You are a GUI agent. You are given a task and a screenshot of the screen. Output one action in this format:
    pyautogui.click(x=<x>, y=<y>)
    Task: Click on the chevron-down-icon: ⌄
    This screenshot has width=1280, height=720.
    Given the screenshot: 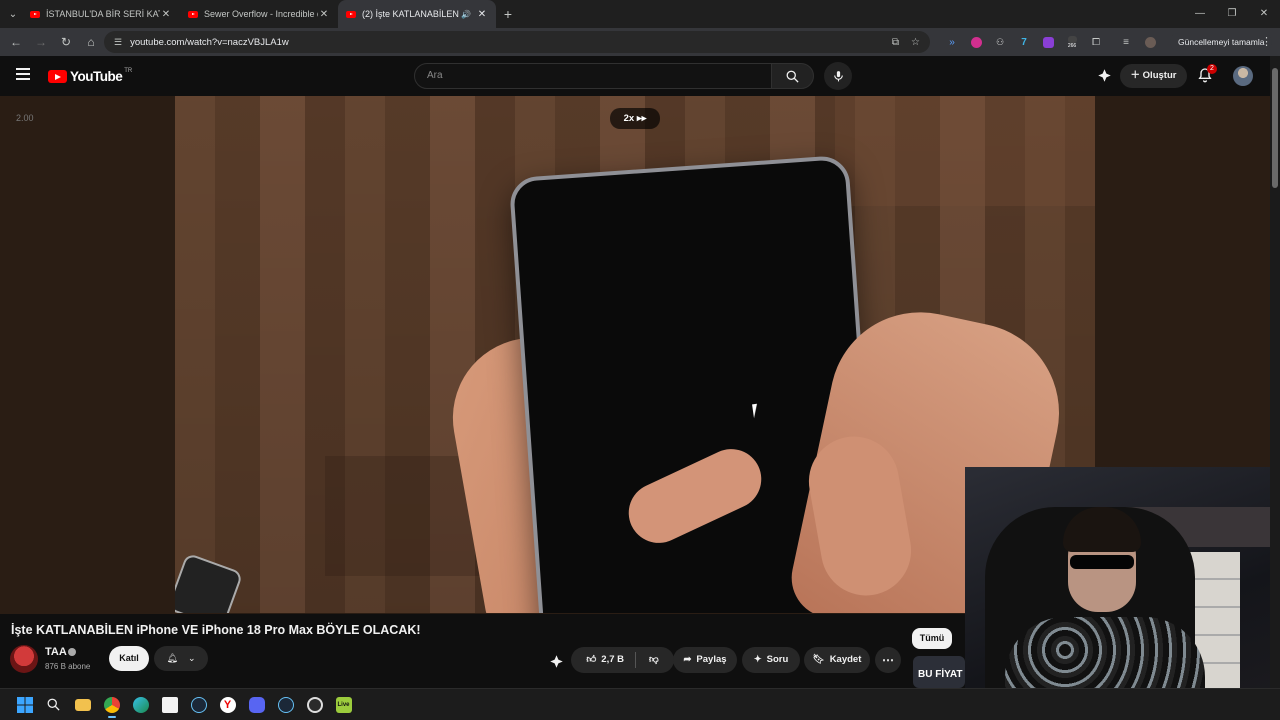 What is the action you would take?
    pyautogui.click(x=191, y=658)
    